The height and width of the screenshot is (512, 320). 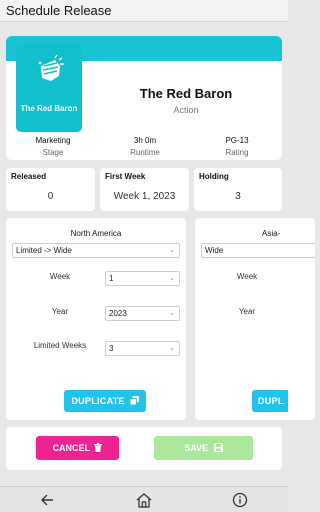 What do you see at coordinates (186, 110) in the screenshot?
I see `movie-genre: Action` at bounding box center [186, 110].